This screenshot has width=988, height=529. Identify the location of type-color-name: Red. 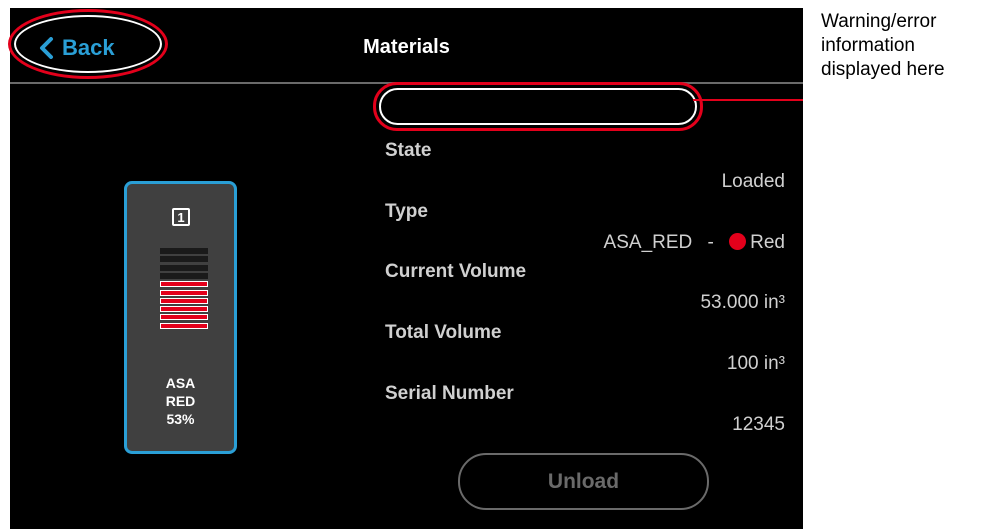
(767, 242).